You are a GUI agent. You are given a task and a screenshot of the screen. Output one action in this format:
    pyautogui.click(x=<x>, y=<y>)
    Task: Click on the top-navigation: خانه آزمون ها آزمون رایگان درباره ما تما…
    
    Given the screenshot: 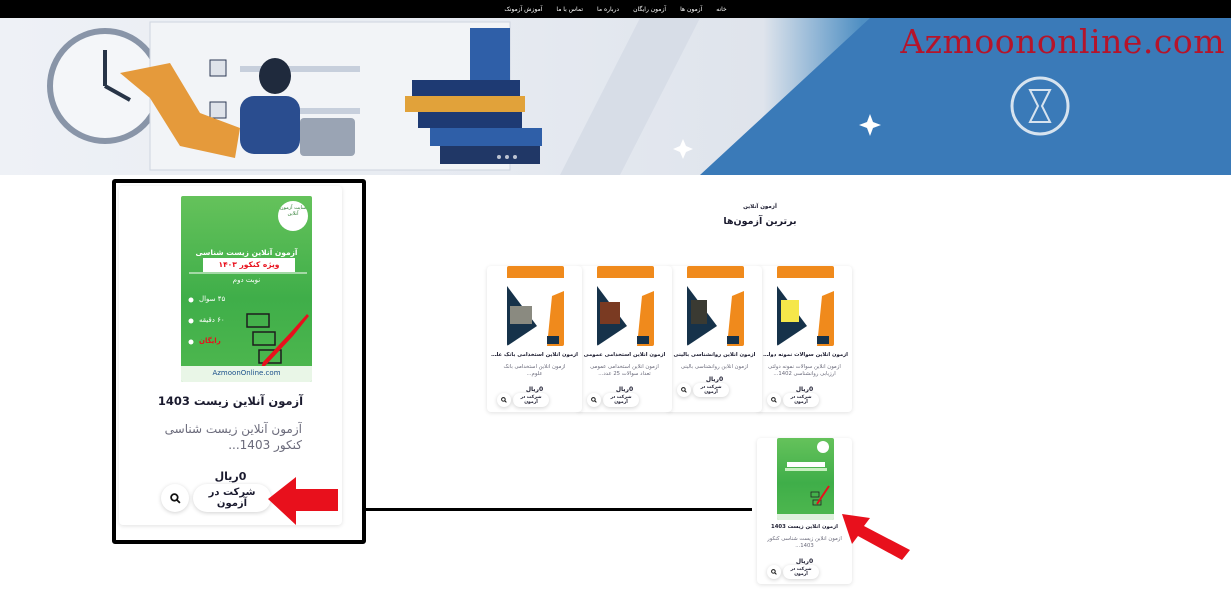 What is the action you would take?
    pyautogui.click(x=615, y=9)
    